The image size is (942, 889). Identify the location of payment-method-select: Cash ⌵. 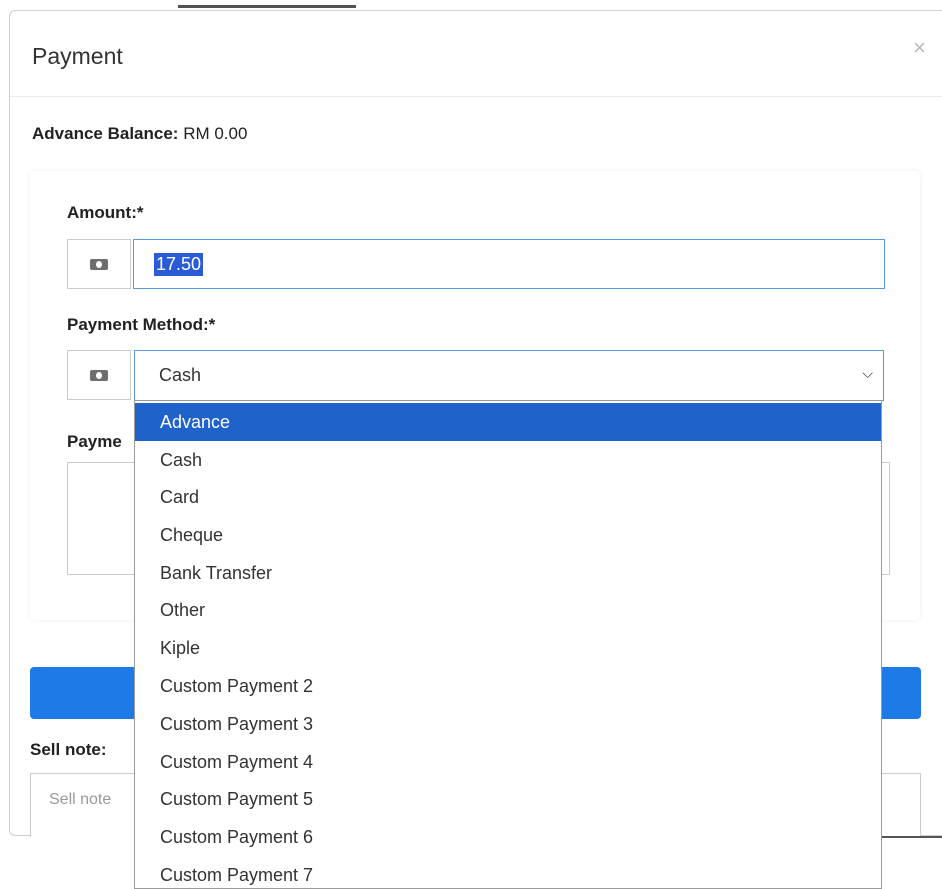
(509, 375).